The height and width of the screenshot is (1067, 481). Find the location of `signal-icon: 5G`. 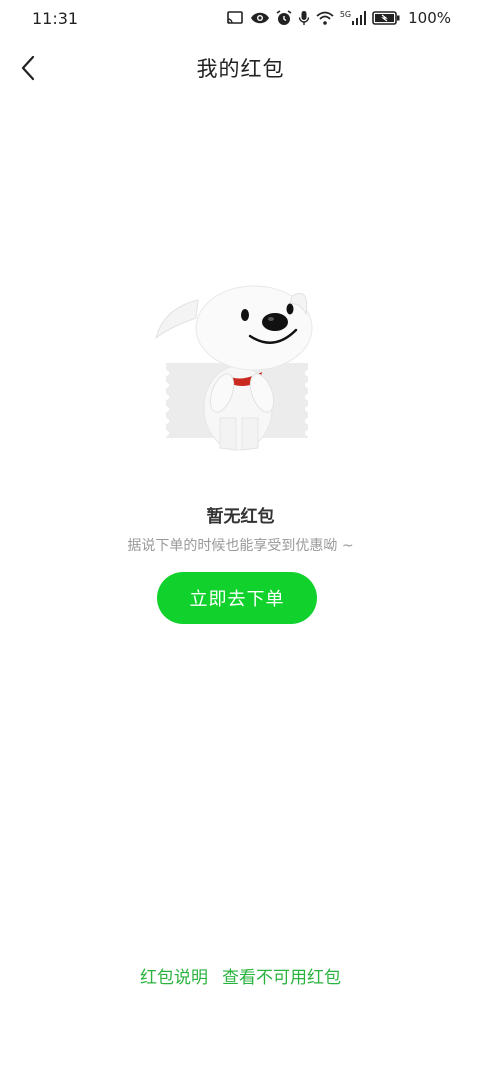

signal-icon: 5G is located at coordinates (353, 17).